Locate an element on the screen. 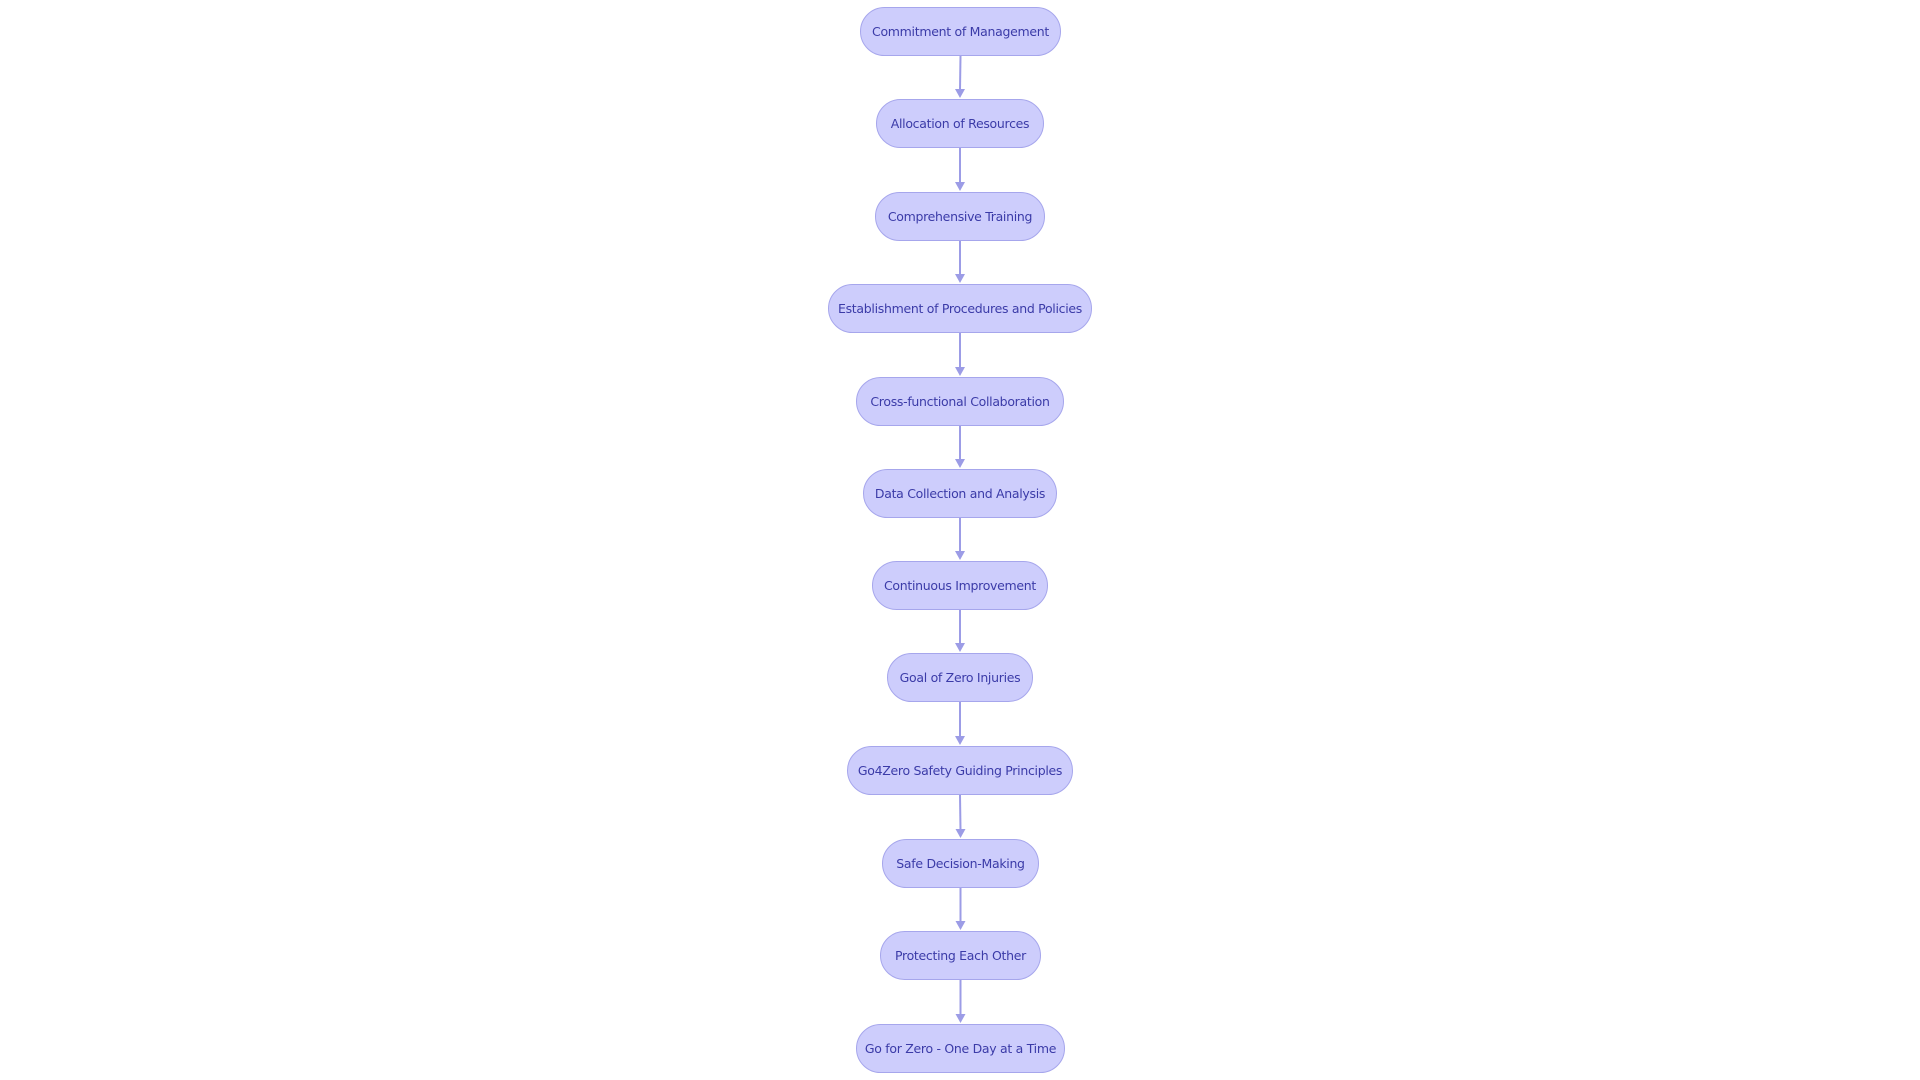  node-go4zero-safety-guiding-principles: Go4Zero Safety Guiding Principles is located at coordinates (960, 770).